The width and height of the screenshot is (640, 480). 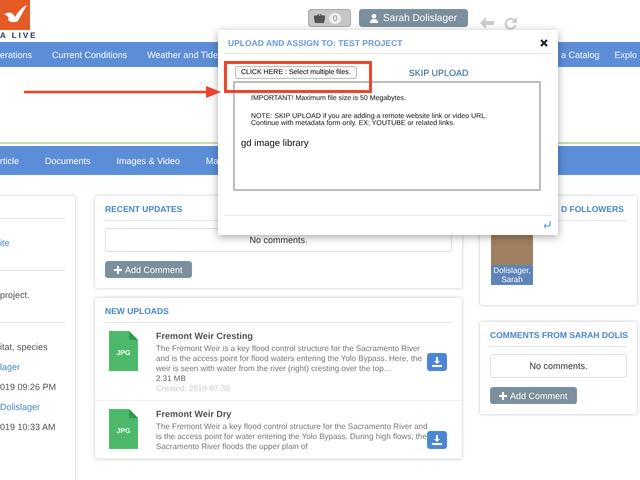 I want to click on nav-link: Explo, so click(x=625, y=55).